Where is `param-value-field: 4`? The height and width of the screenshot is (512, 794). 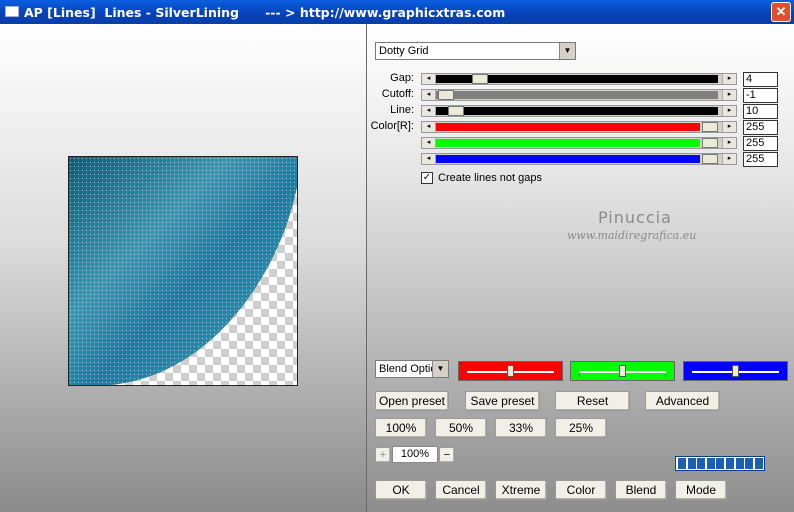 param-value-field: 4 is located at coordinates (760, 79).